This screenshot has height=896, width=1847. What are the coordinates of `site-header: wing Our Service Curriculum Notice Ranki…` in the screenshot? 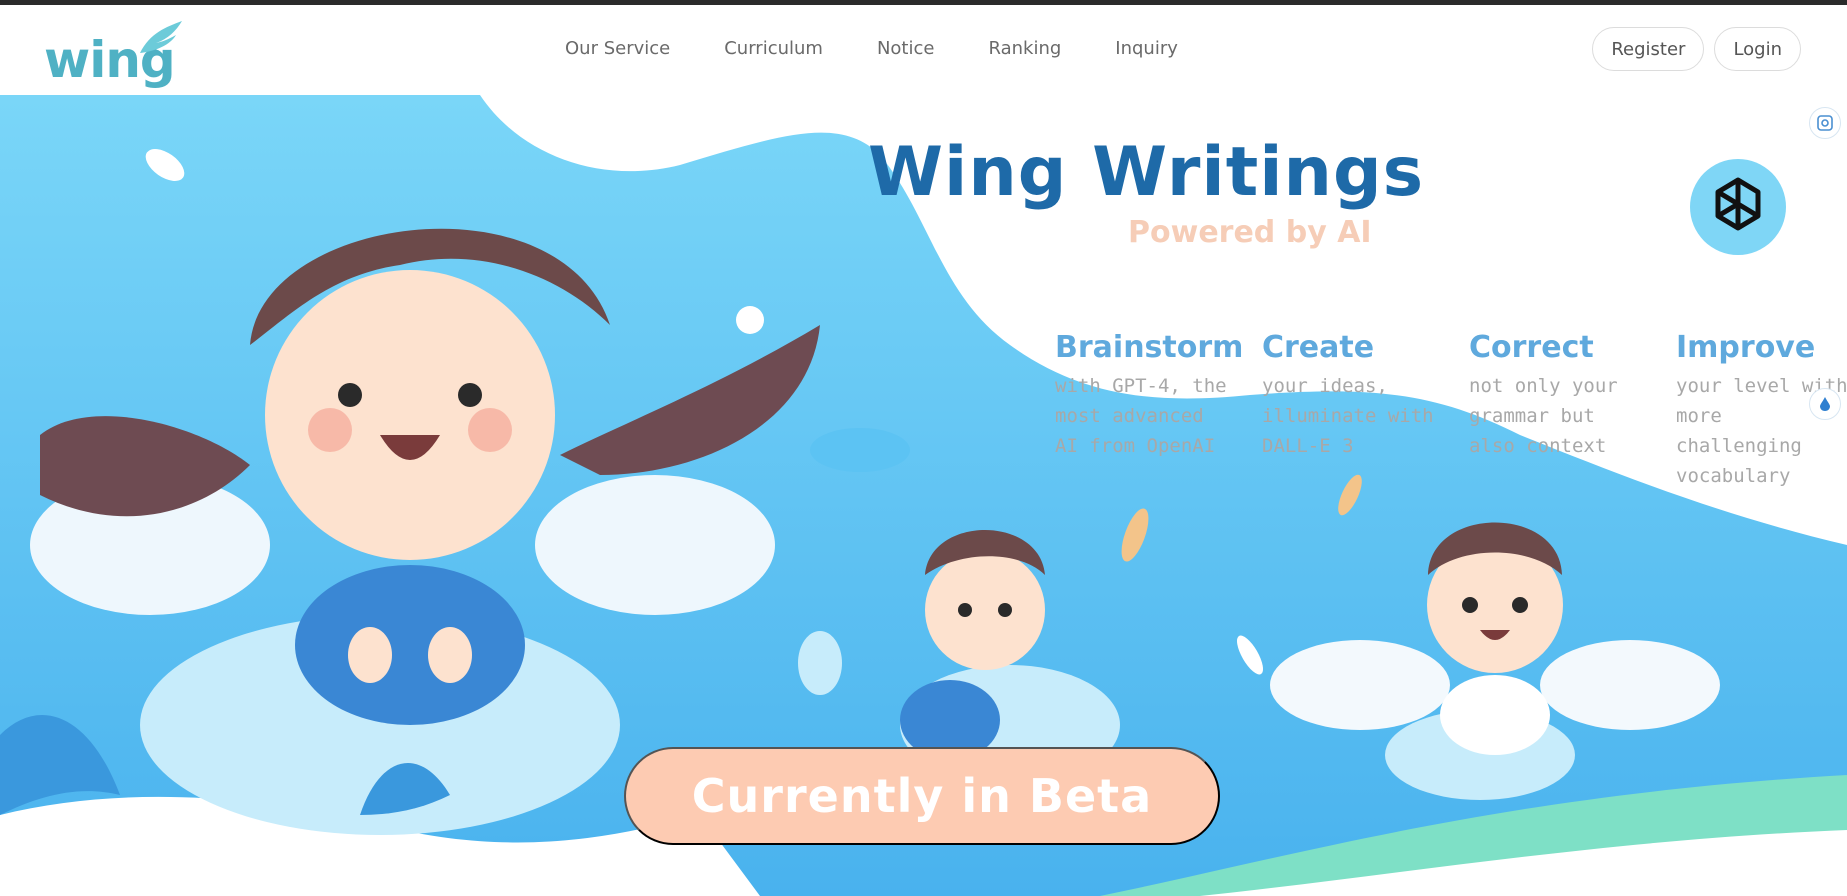 It's located at (923, 50).